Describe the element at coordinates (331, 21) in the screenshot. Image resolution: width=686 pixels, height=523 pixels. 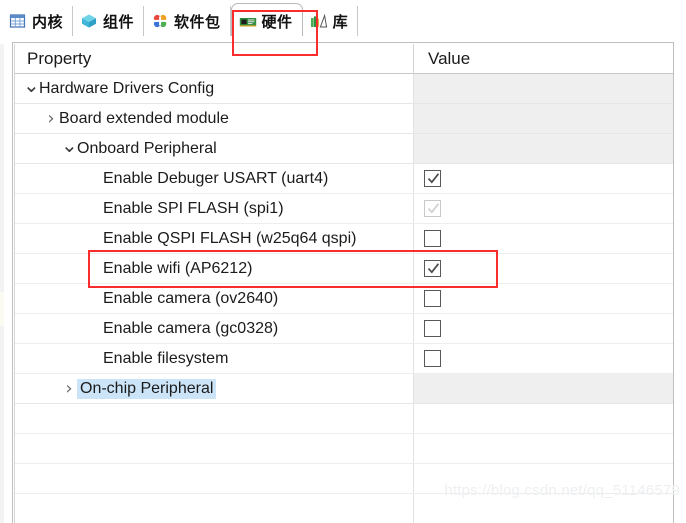
I see `tab-library: 库` at that location.